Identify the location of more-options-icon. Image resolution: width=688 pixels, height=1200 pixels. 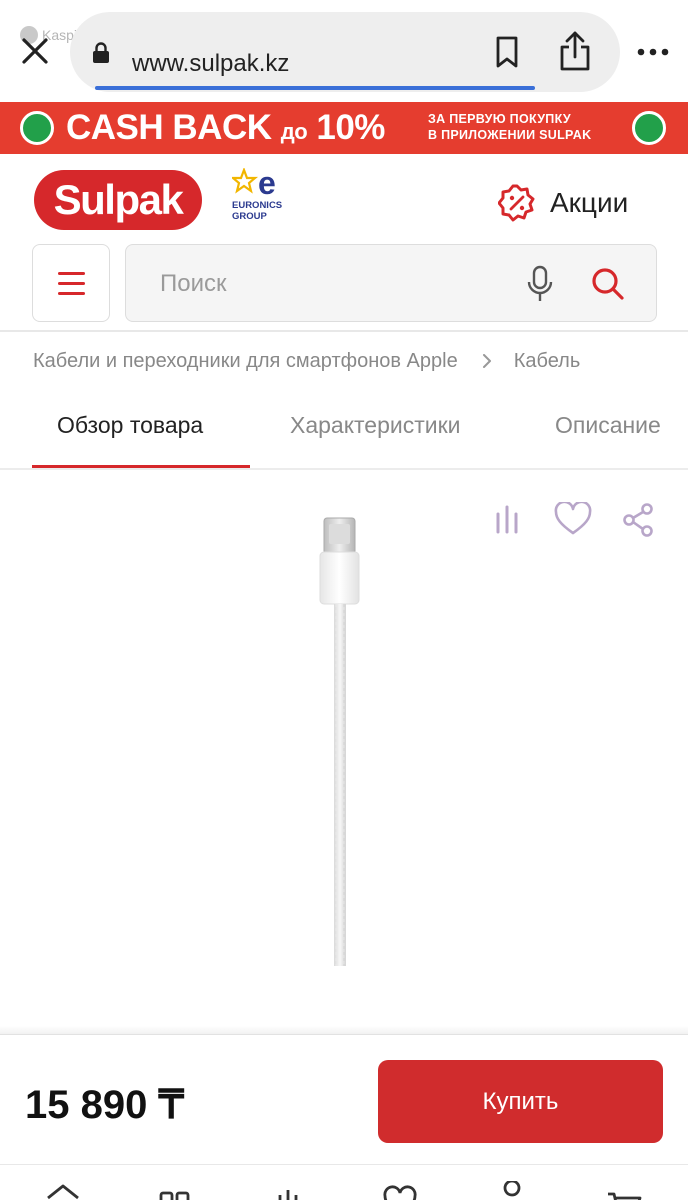
(653, 52).